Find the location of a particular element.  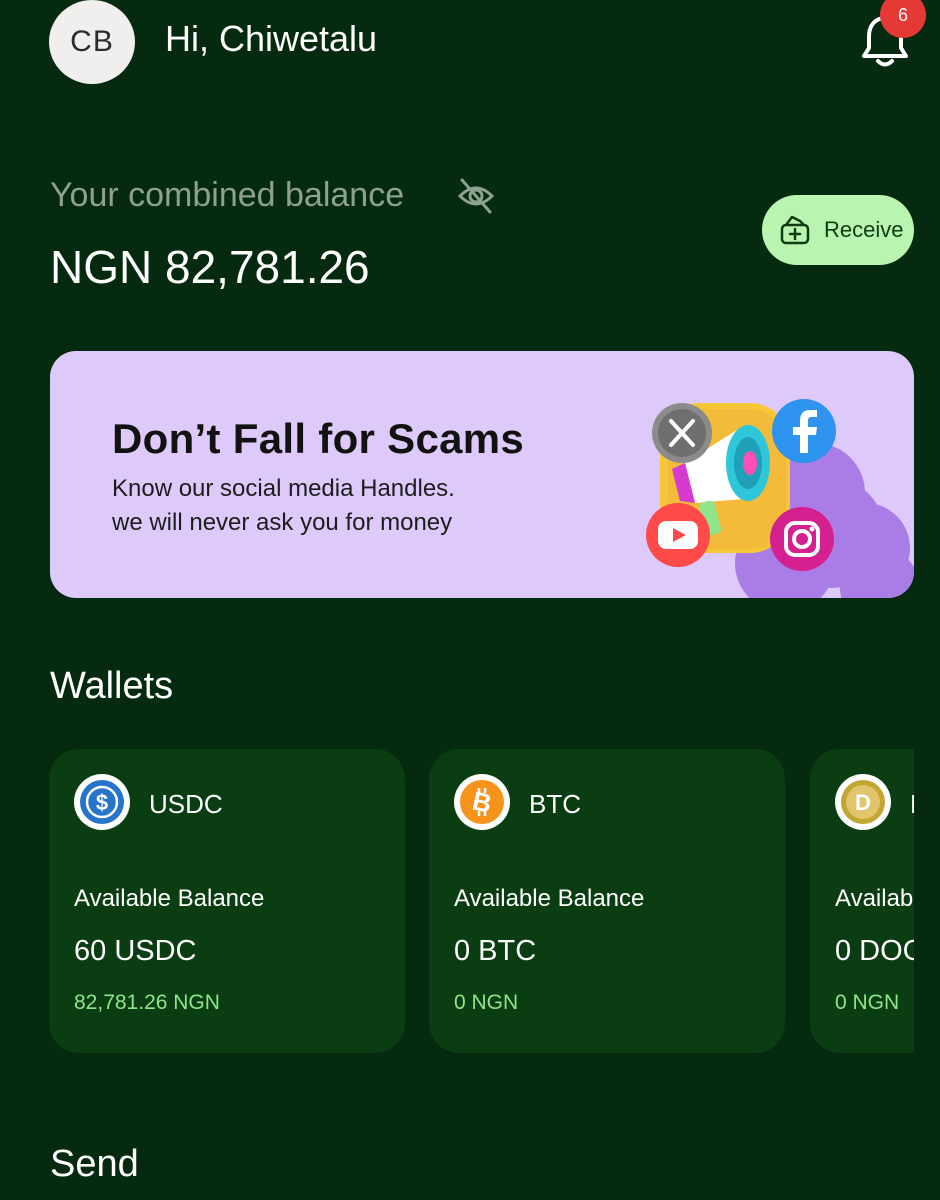

svg-text: D is located at coordinates (863, 802).